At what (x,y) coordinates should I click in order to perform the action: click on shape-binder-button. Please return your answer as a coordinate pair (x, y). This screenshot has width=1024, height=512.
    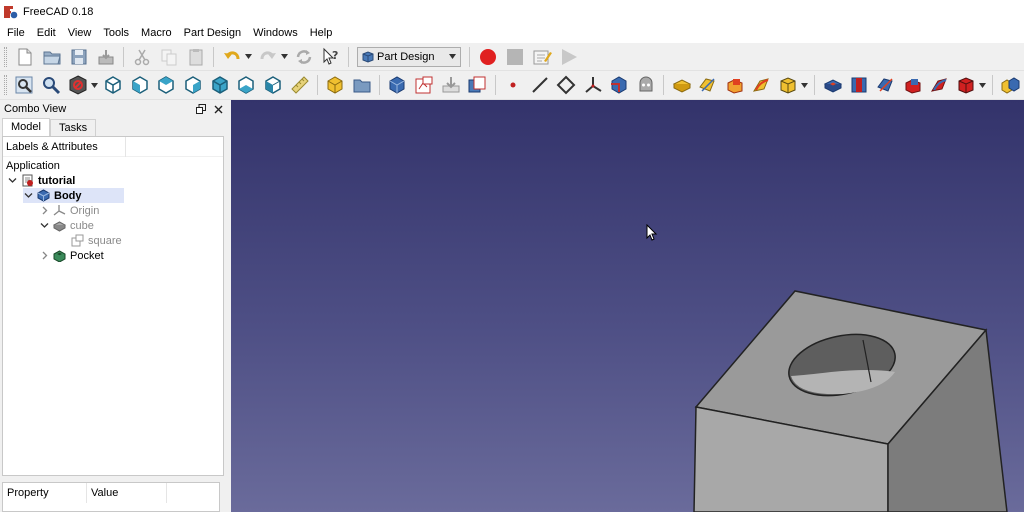
    Looking at the image, I should click on (620, 85).